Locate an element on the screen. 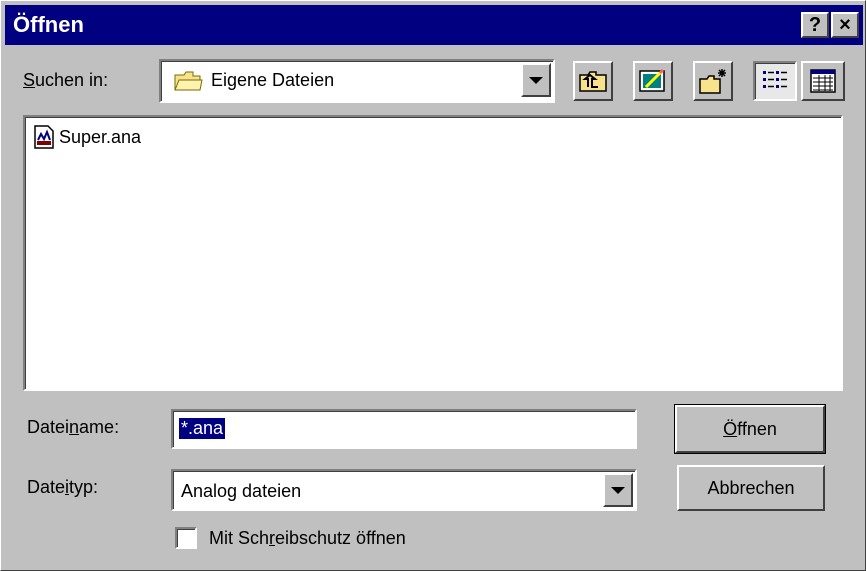  new-folder-button is located at coordinates (713, 81).